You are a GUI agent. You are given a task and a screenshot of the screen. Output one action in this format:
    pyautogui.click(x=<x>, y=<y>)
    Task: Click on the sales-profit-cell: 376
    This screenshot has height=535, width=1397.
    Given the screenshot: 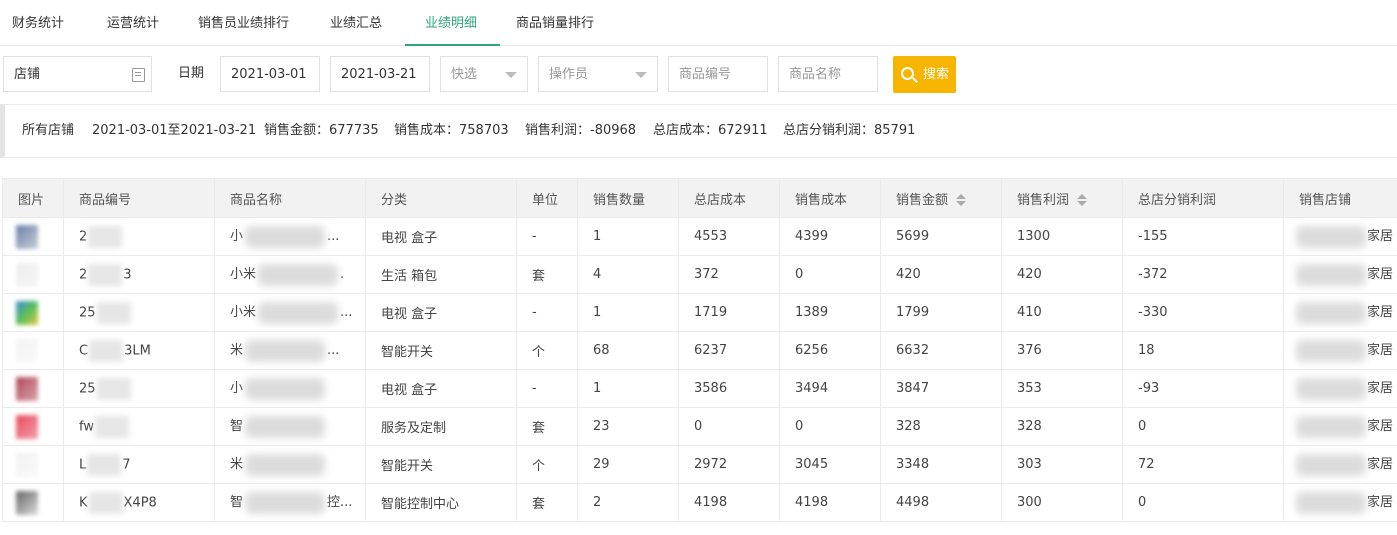 What is the action you would take?
    pyautogui.click(x=1062, y=350)
    